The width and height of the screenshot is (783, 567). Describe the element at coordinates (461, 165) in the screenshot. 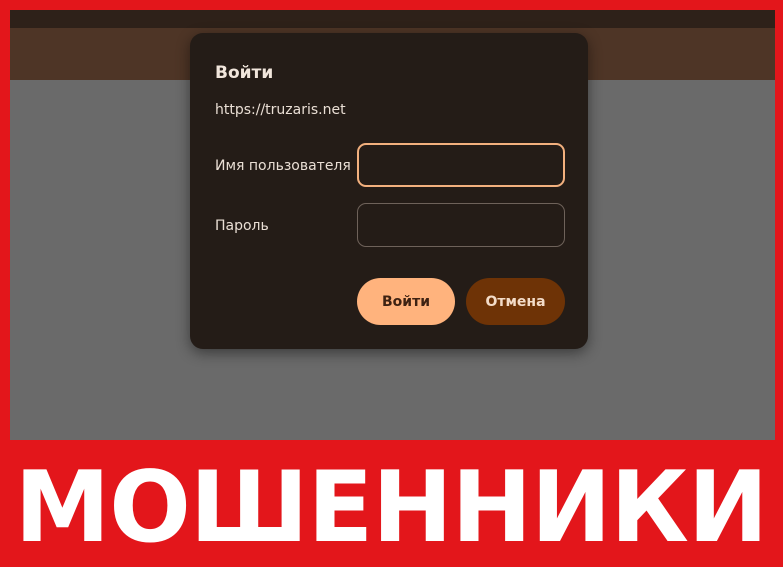

I see `username-input` at that location.